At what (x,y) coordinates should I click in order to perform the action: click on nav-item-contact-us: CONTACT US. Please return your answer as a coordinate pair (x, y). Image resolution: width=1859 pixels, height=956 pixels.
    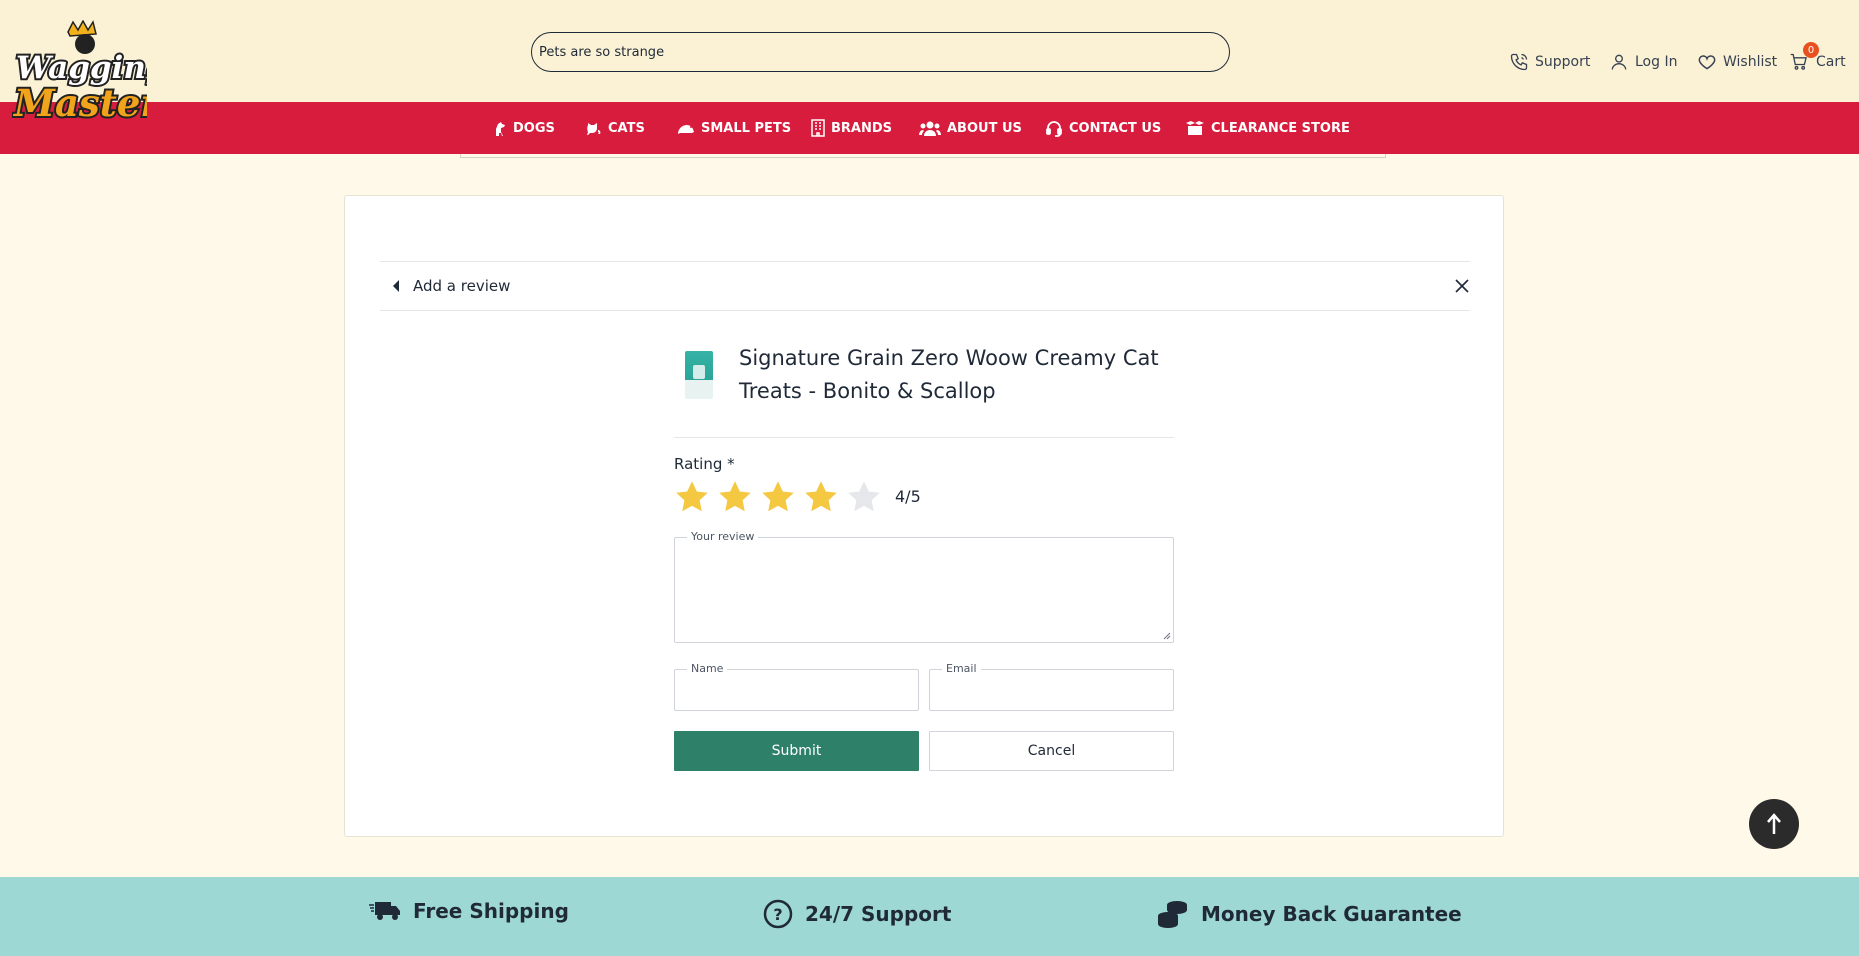
    Looking at the image, I should click on (1103, 128).